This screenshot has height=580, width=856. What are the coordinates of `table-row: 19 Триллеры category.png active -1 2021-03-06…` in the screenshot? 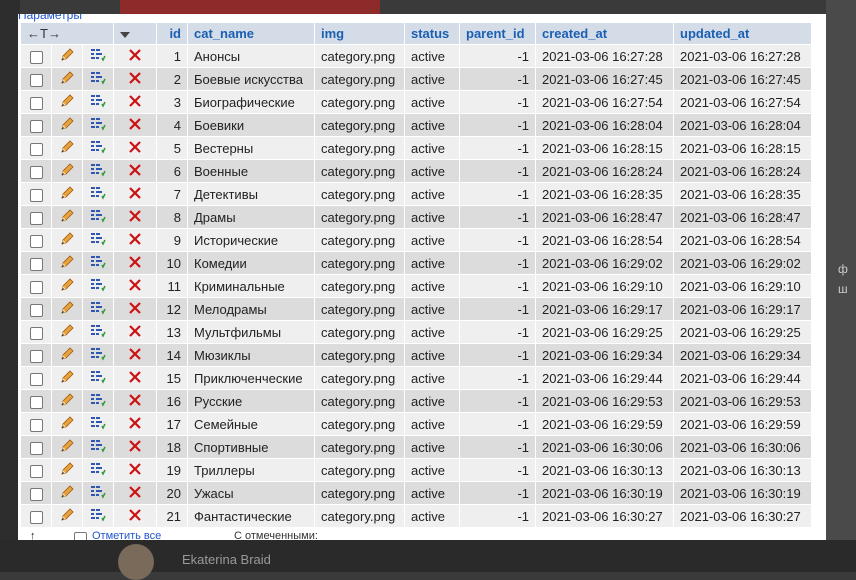 It's located at (416, 470).